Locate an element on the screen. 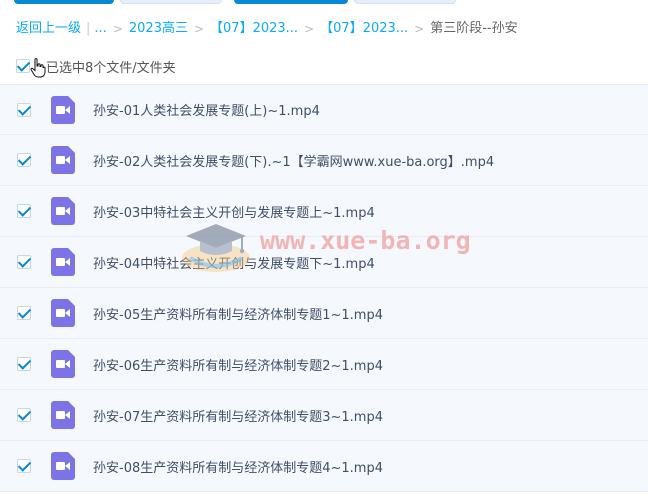 The width and height of the screenshot is (648, 500). file-row: 孙安-08生产资料所有制与经济体制专题4~1.mp4 is located at coordinates (324, 466).